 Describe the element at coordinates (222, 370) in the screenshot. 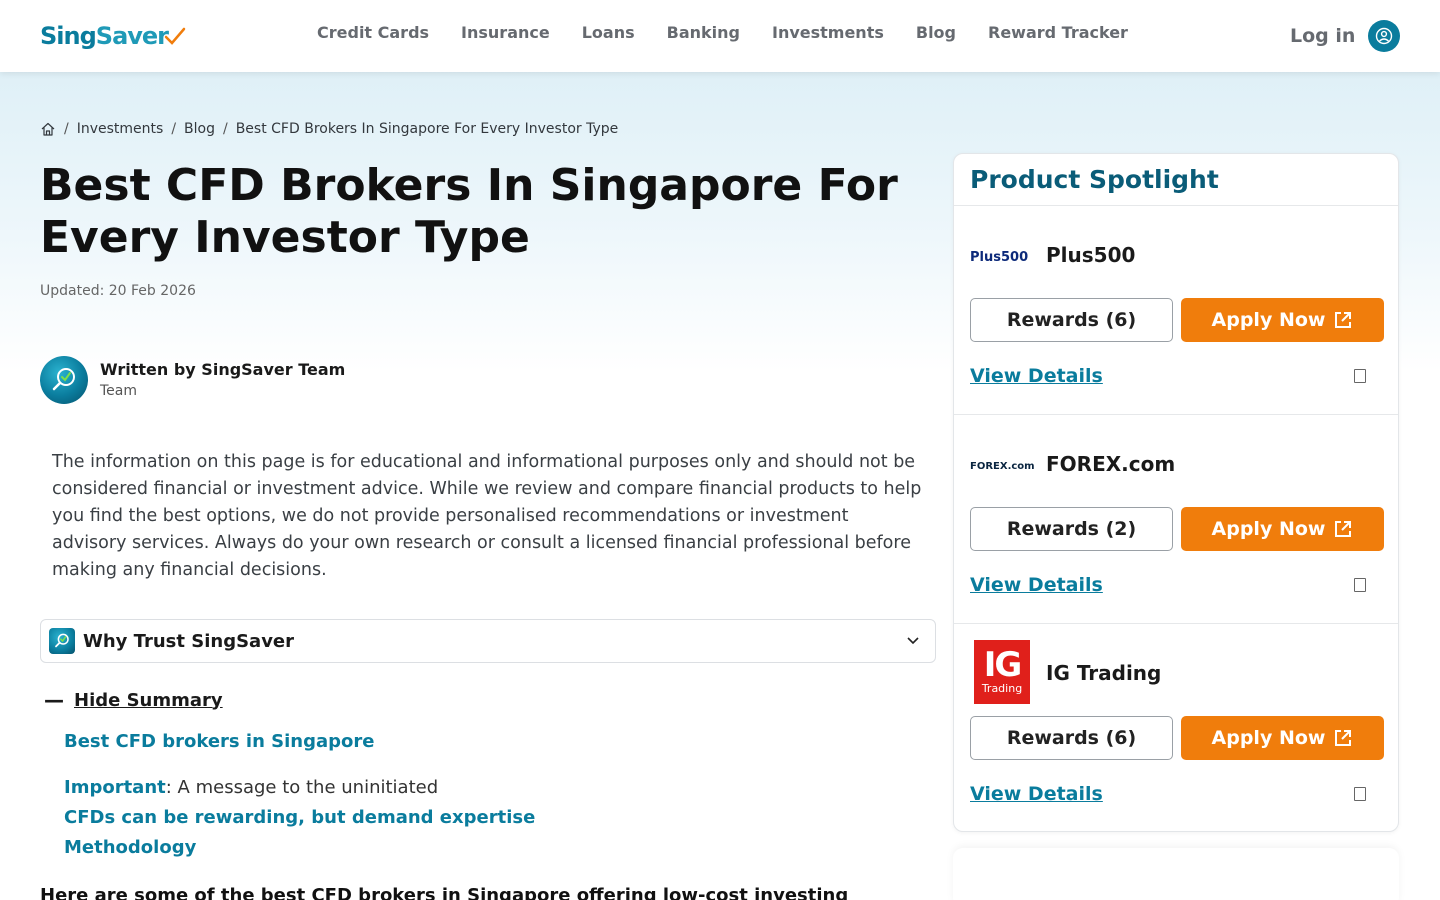

I see `author-name: Written by SingSaver Team` at that location.